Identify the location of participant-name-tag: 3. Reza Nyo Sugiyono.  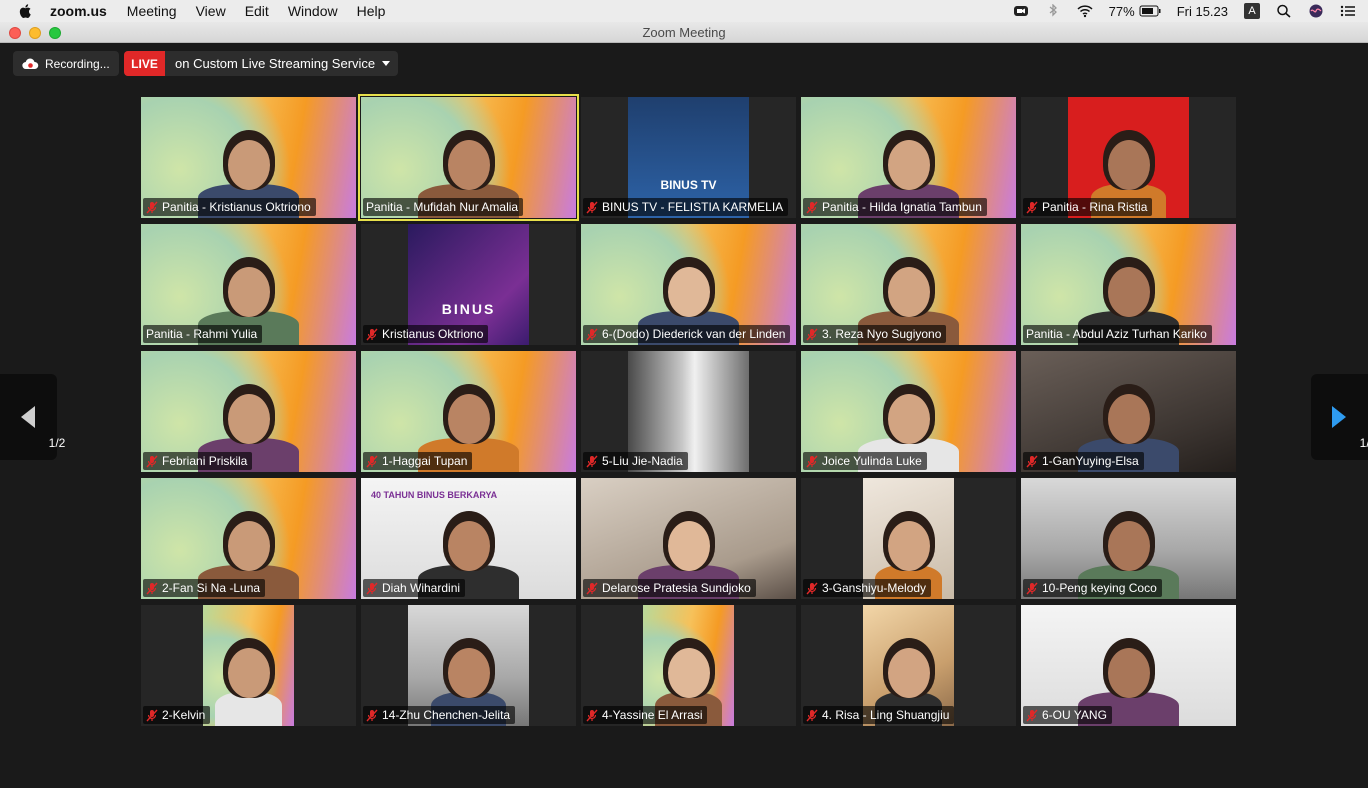
(875, 334).